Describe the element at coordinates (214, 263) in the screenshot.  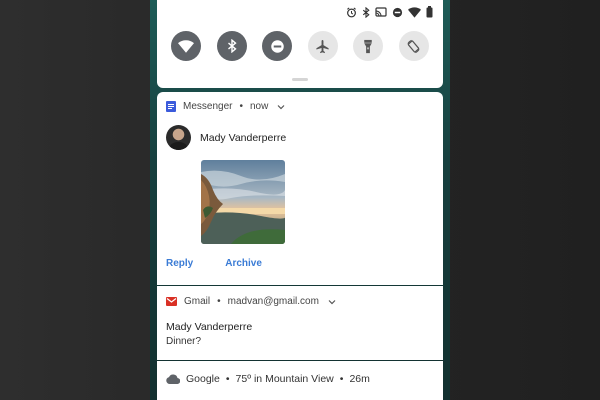
I see `notification-actions: Reply Archive` at that location.